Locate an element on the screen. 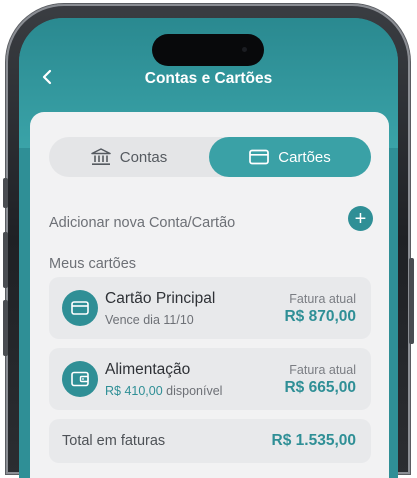  segmented-control: Contas Cartões is located at coordinates (210, 157).